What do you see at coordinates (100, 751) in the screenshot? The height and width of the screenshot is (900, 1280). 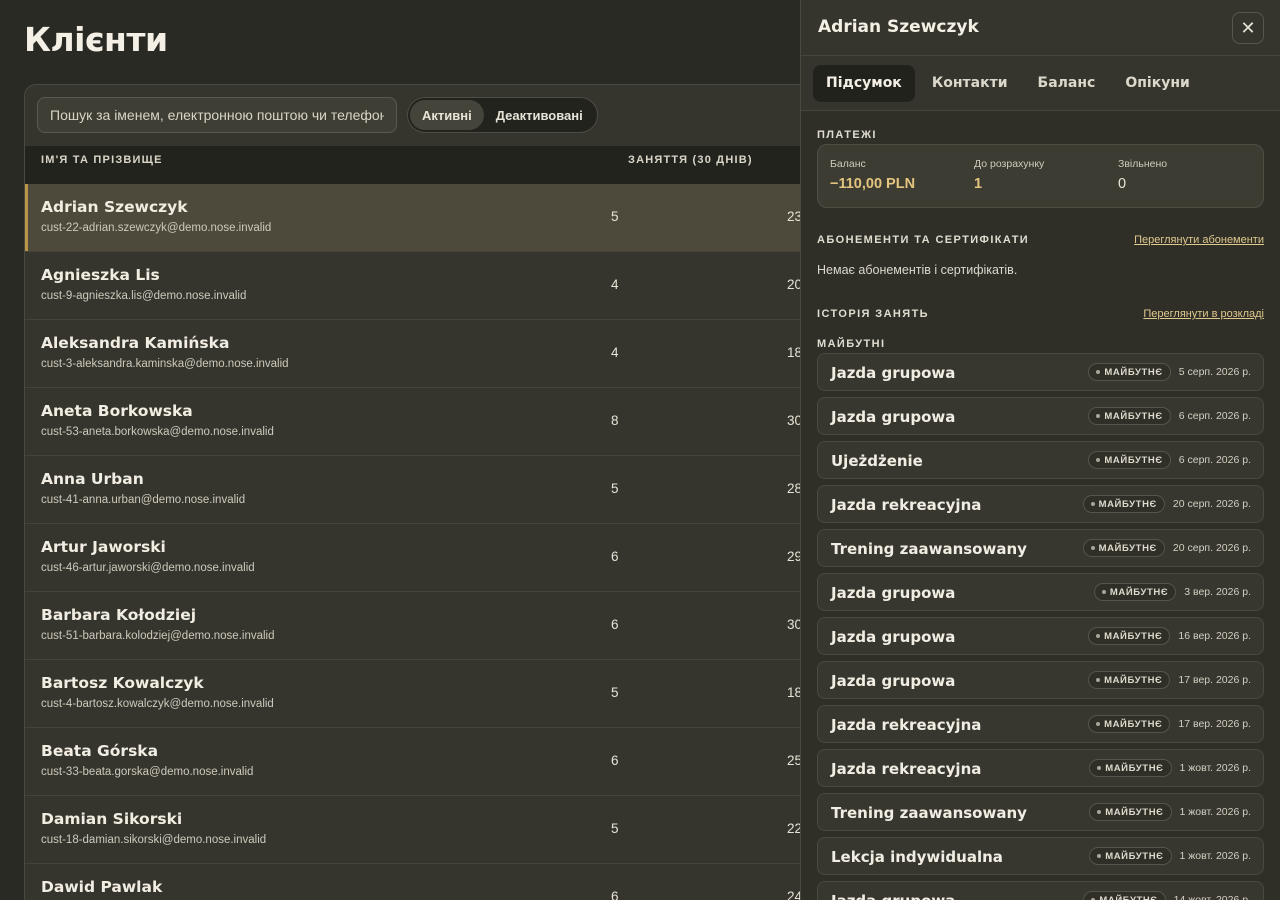 I see `customer-name: Beata Górska` at bounding box center [100, 751].